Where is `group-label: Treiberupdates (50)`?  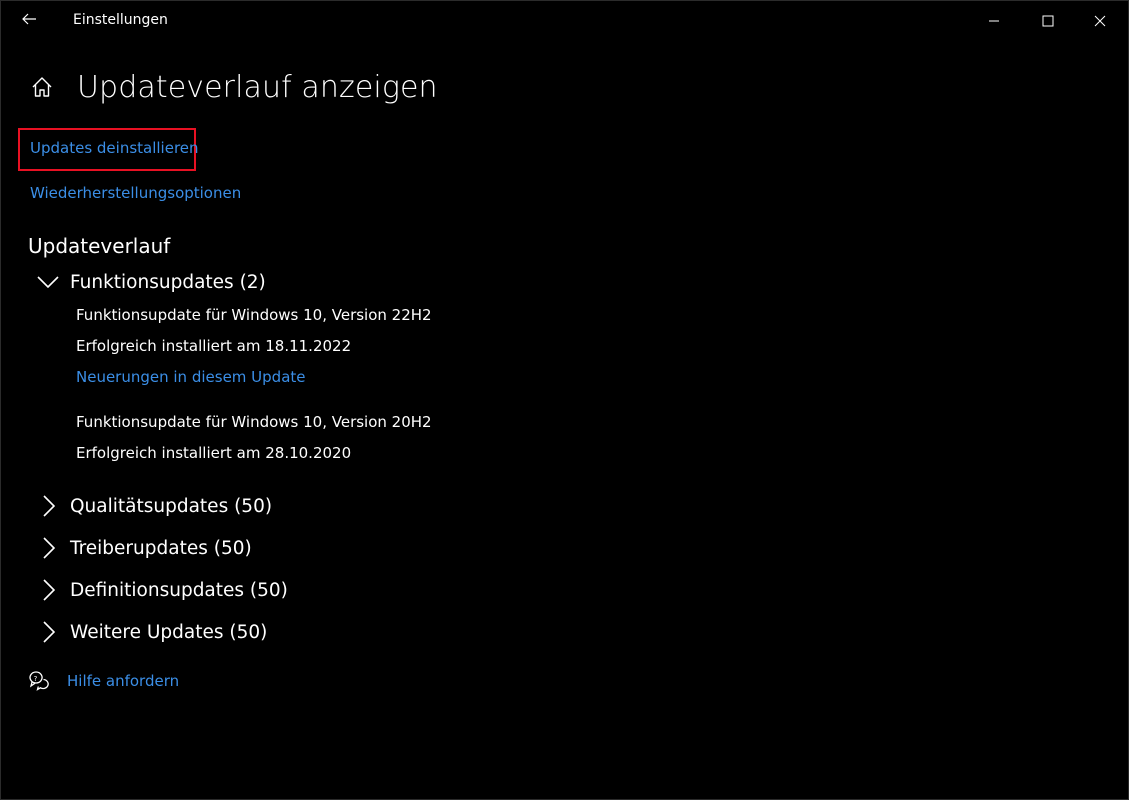
group-label: Treiberupdates (50) is located at coordinates (161, 548).